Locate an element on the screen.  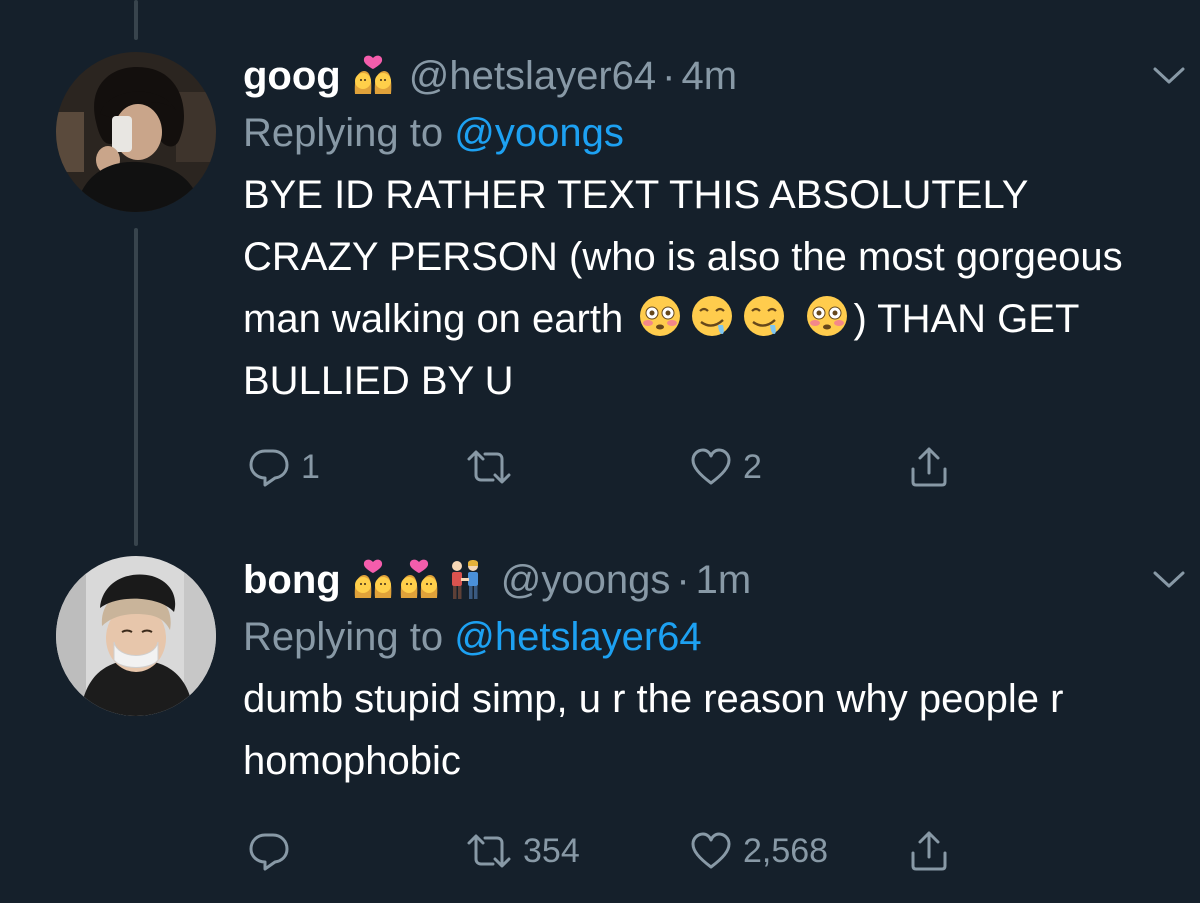
retweet-count: 354 is located at coordinates (551, 850).